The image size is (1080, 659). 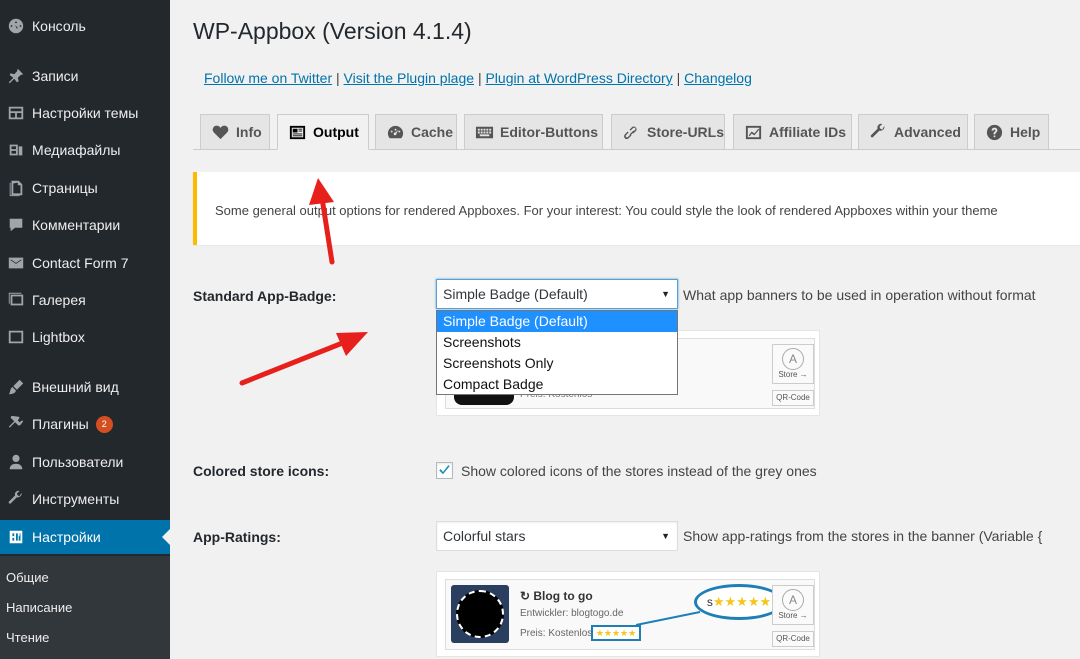 I want to click on submenu-item-general: Общие, so click(x=27, y=577).